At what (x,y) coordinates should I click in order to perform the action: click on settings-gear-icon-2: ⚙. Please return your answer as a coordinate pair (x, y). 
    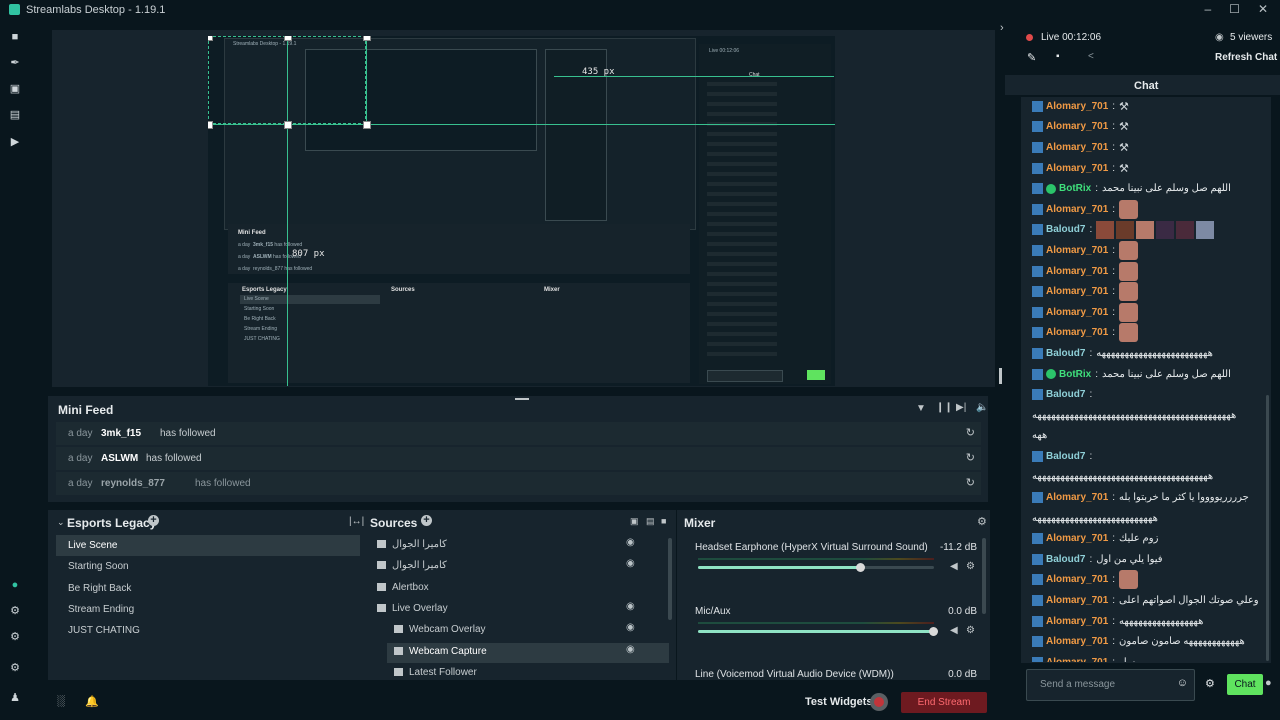
    Looking at the image, I should click on (15, 637).